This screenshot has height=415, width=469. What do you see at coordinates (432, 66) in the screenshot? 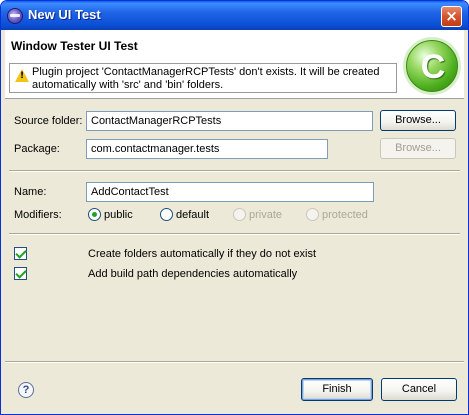
I see `wizard-c-logo-icon: C` at bounding box center [432, 66].